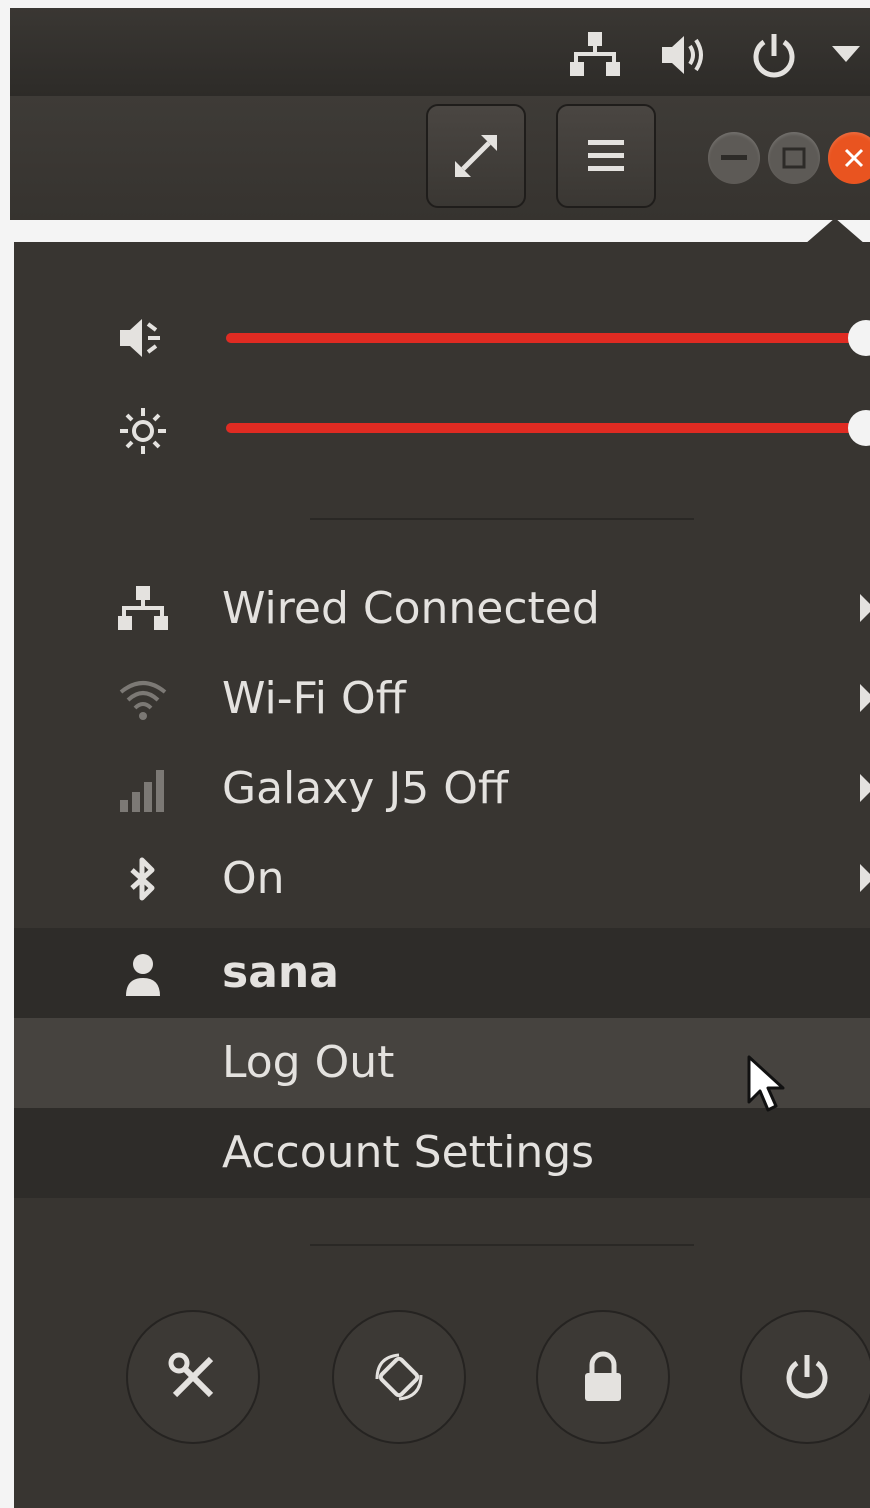 The width and height of the screenshot is (870, 1508). Describe the element at coordinates (859, 428) in the screenshot. I see `brightness-slider-knob` at that location.